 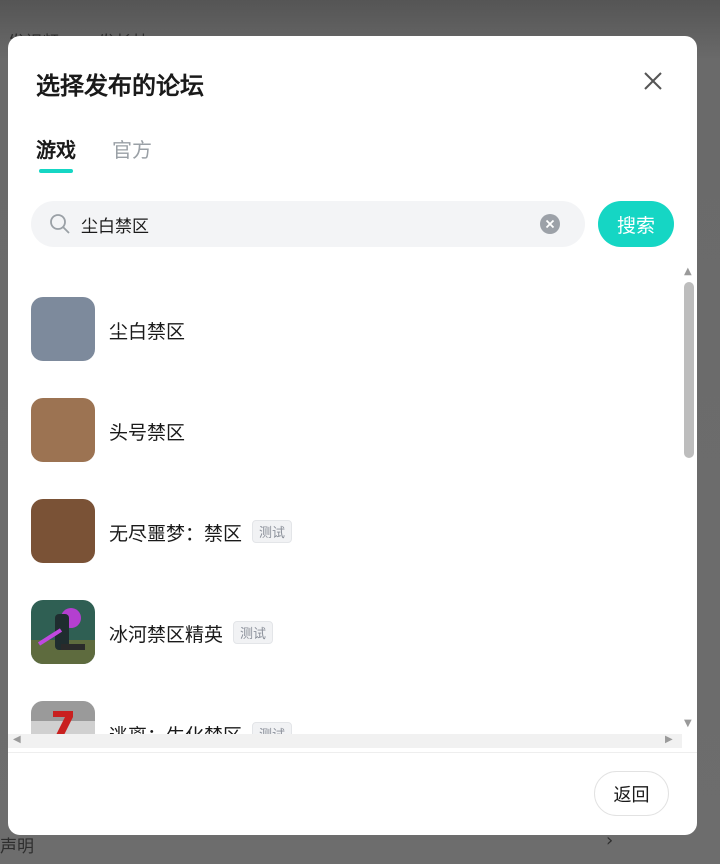 I want to click on active-tab-indicator, so click(x=56, y=171).